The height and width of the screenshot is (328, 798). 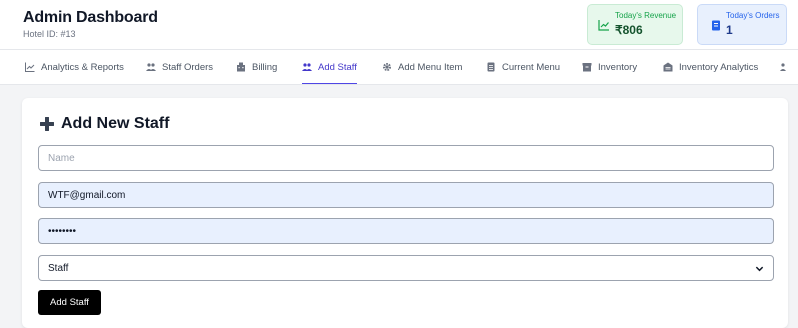 I want to click on tab-analytics-reports: Analytics & Reports, so click(x=74, y=67).